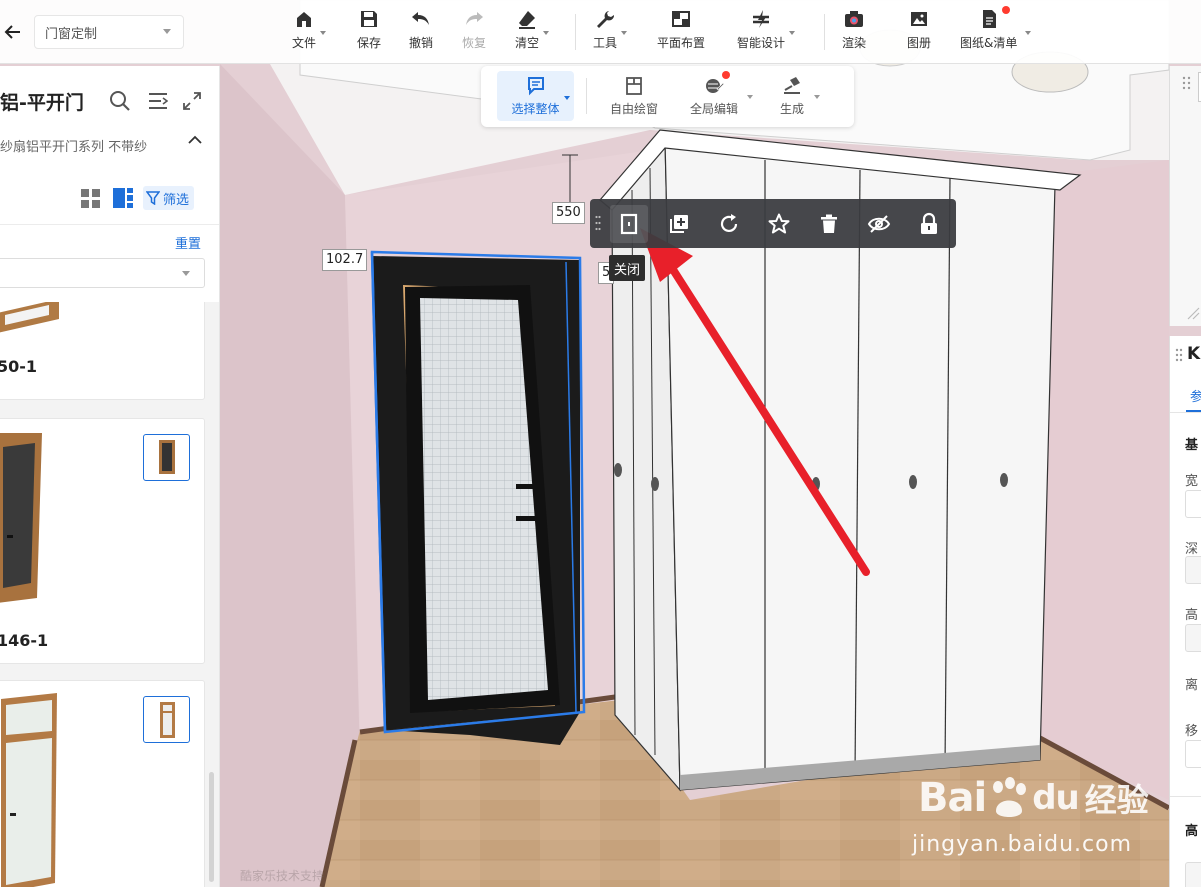 The width and height of the screenshot is (1201, 887). What do you see at coordinates (478, 497) in the screenshot?
I see `selected-door` at bounding box center [478, 497].